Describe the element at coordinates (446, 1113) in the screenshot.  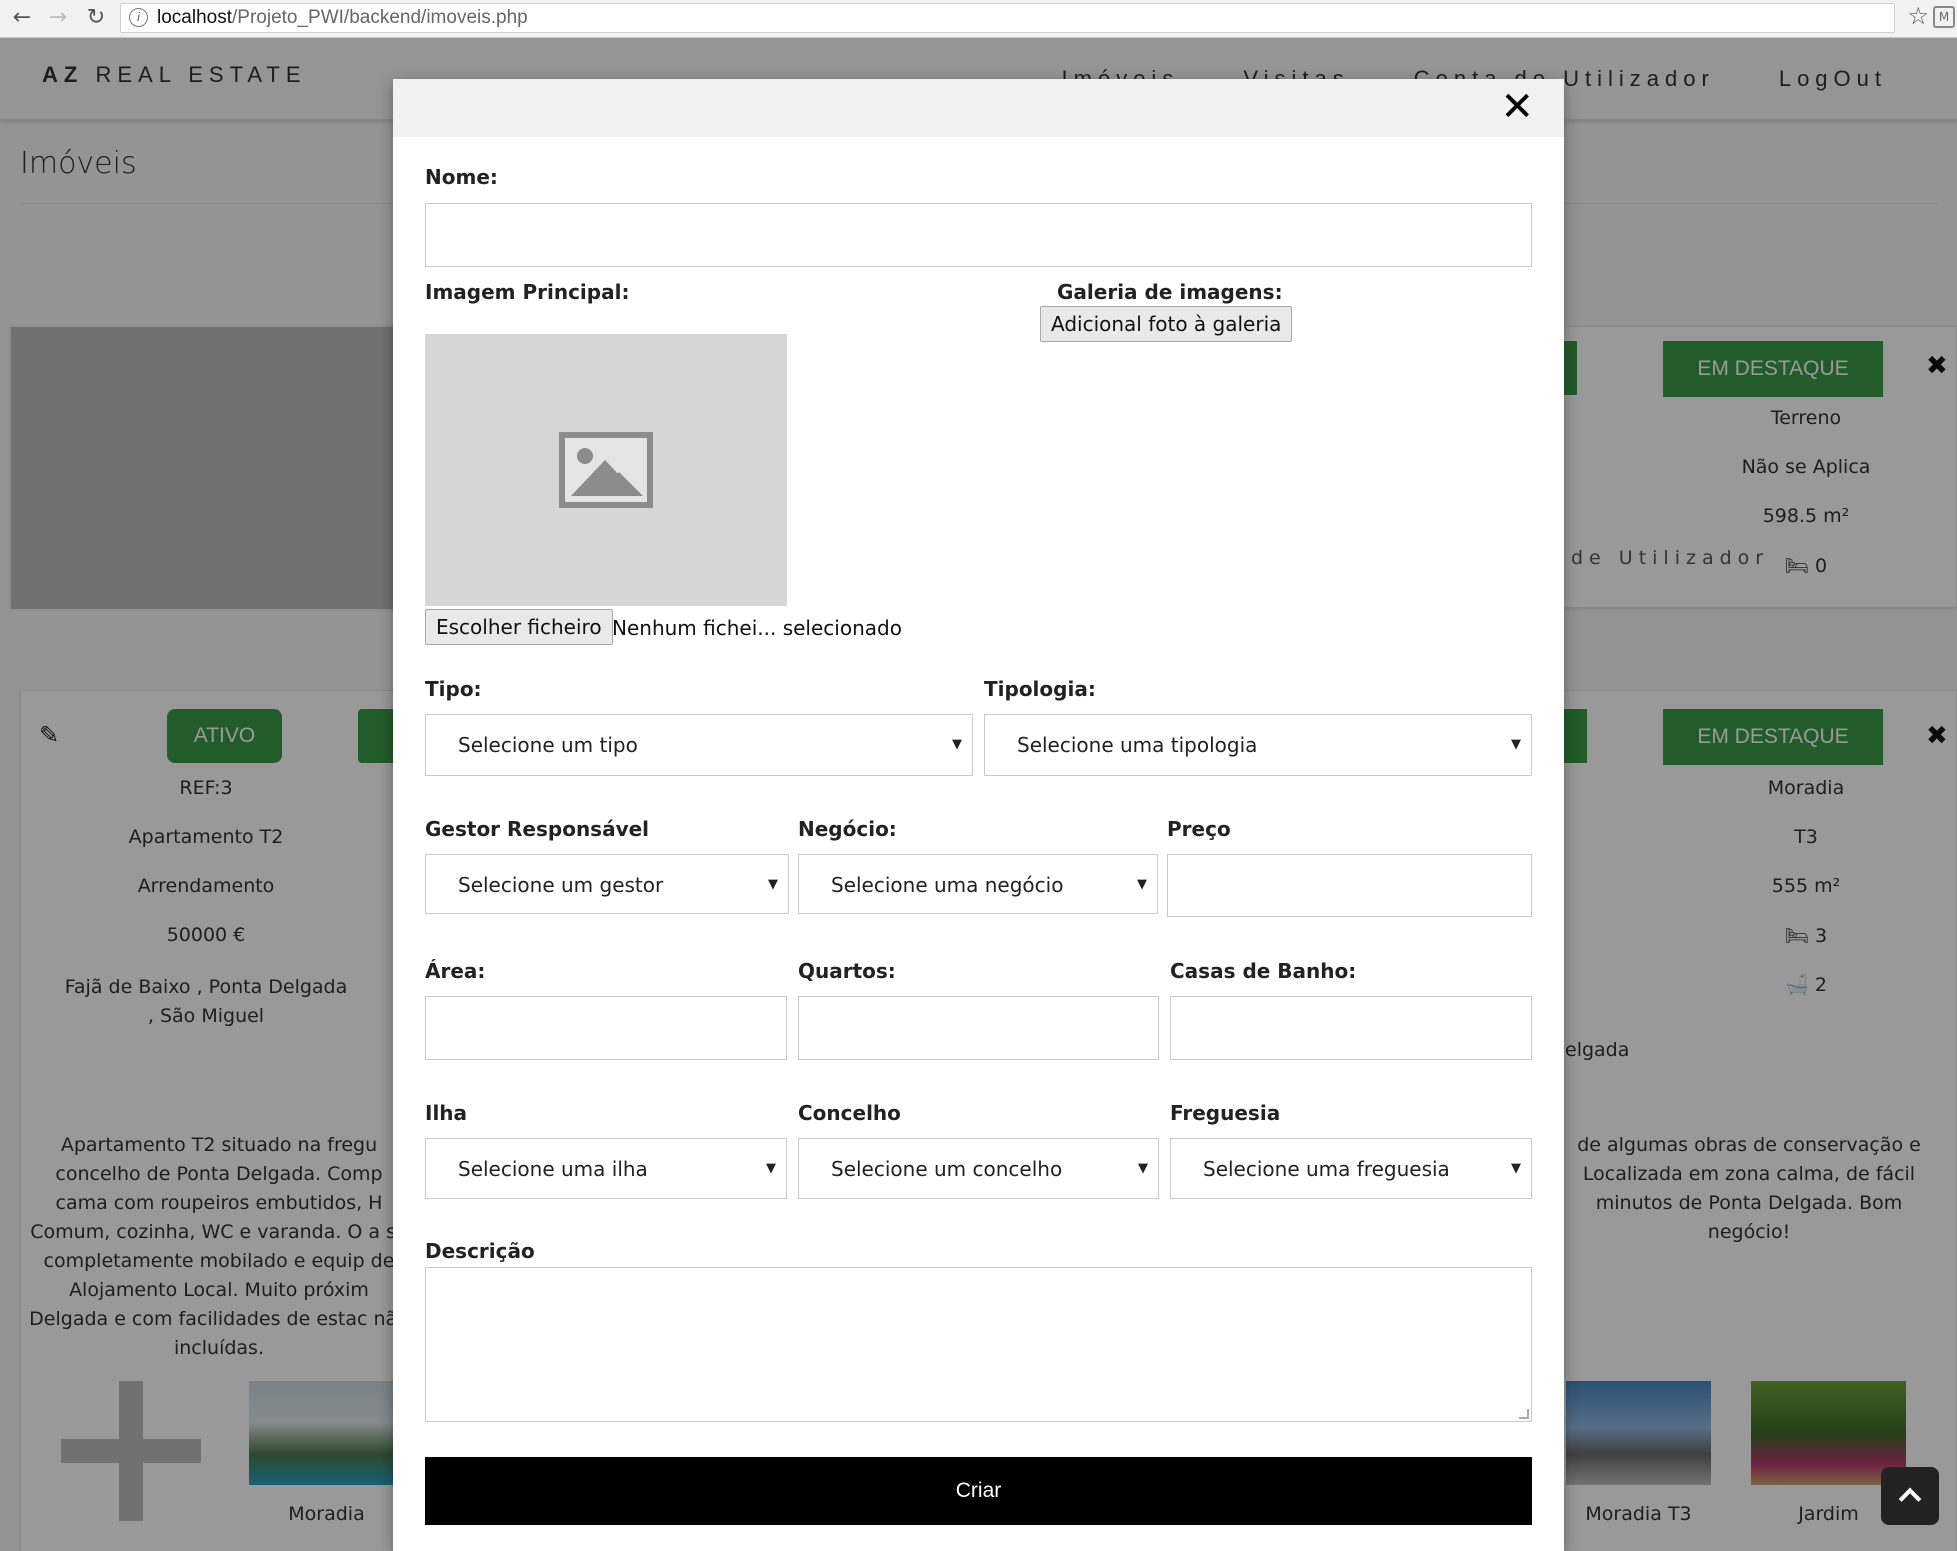
I see `ilha-label: Ilha` at that location.